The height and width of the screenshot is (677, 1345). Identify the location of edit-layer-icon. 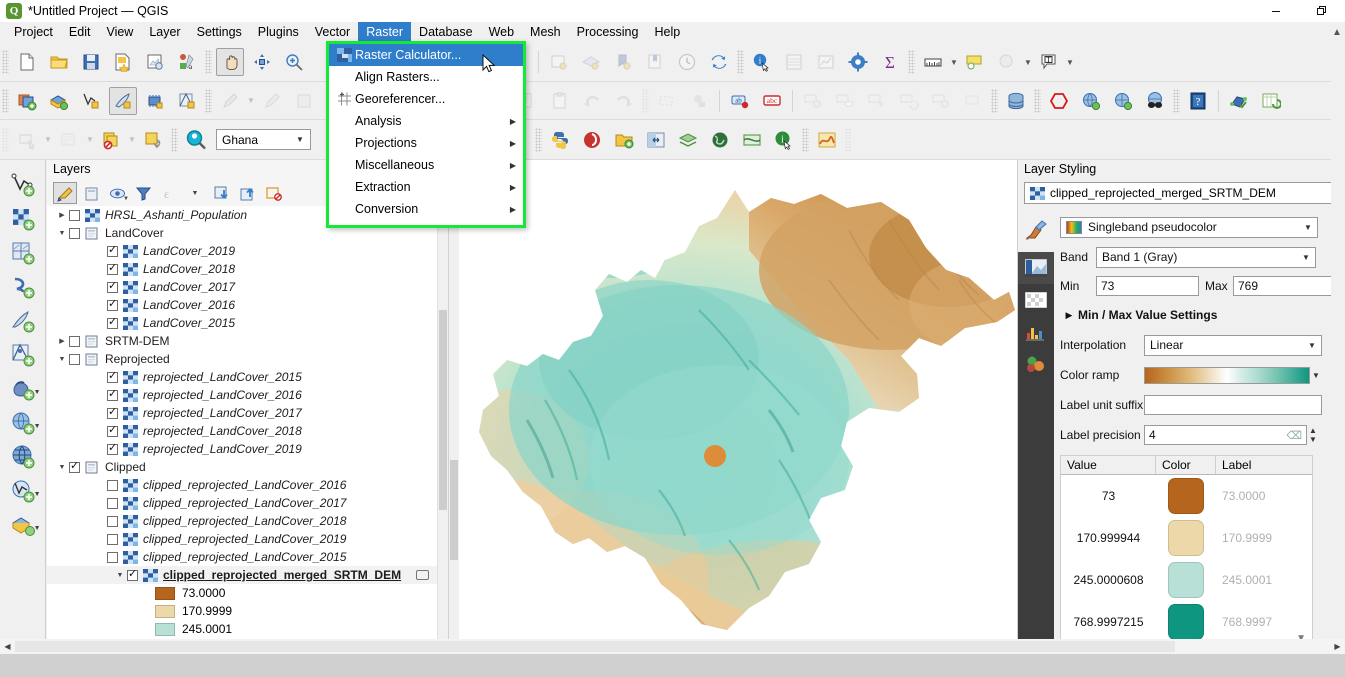
(422, 575).